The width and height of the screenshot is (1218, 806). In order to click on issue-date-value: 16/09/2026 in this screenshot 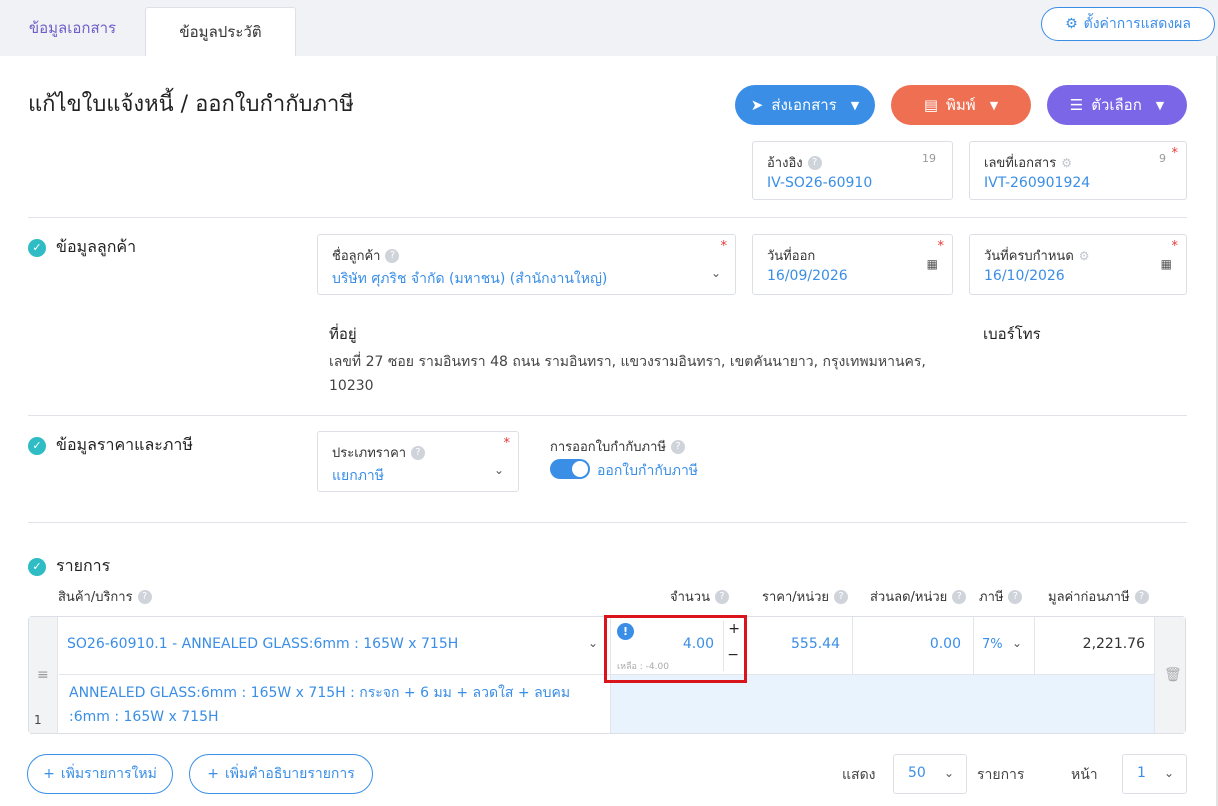, I will do `click(807, 276)`.